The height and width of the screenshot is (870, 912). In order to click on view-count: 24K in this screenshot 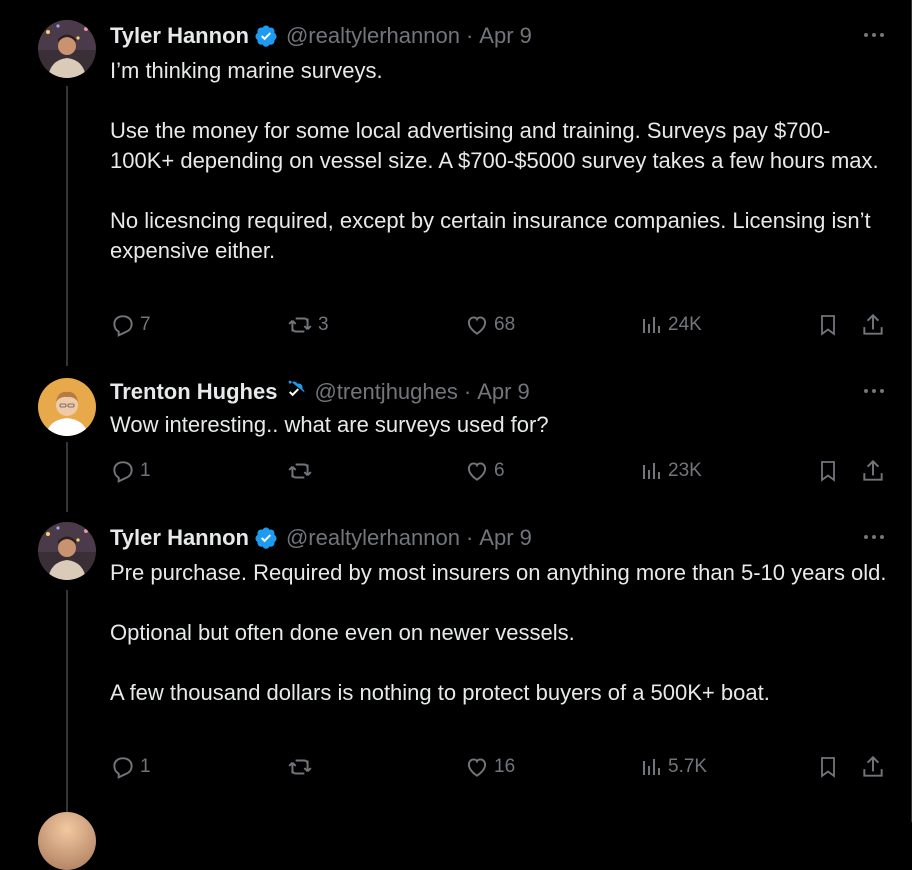, I will do `click(685, 324)`.